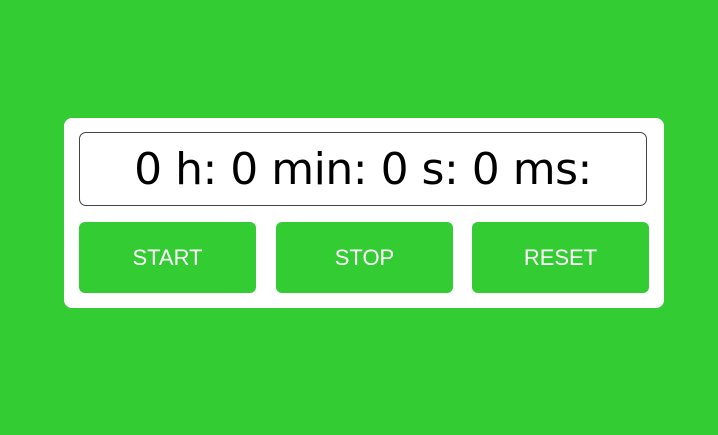 This screenshot has height=435, width=718. I want to click on reset-button: RESET, so click(560, 257).